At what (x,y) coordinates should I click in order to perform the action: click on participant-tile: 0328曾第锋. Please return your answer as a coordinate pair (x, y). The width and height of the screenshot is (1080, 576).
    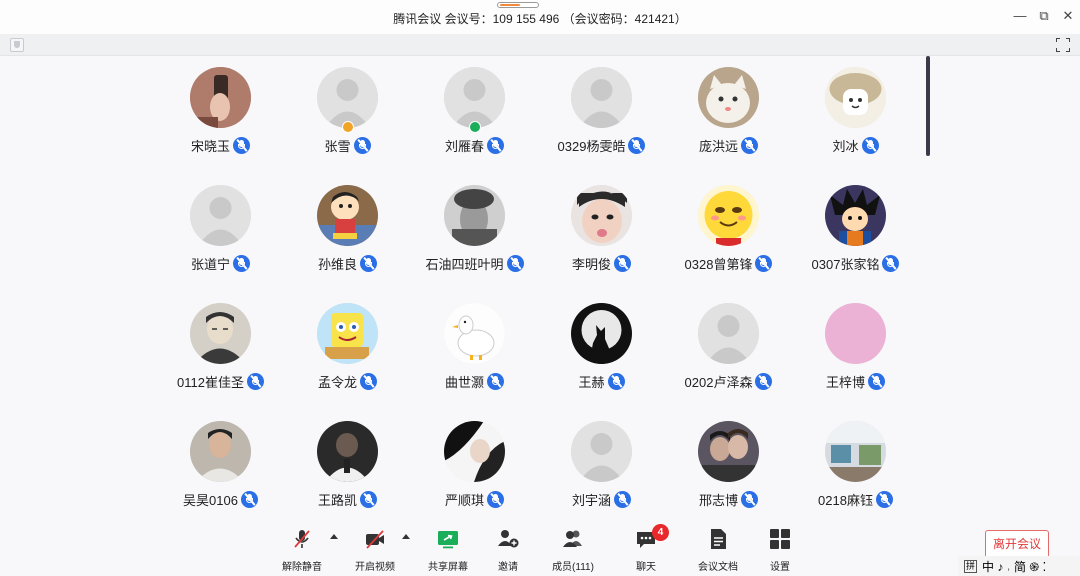
    Looking at the image, I should click on (728, 233).